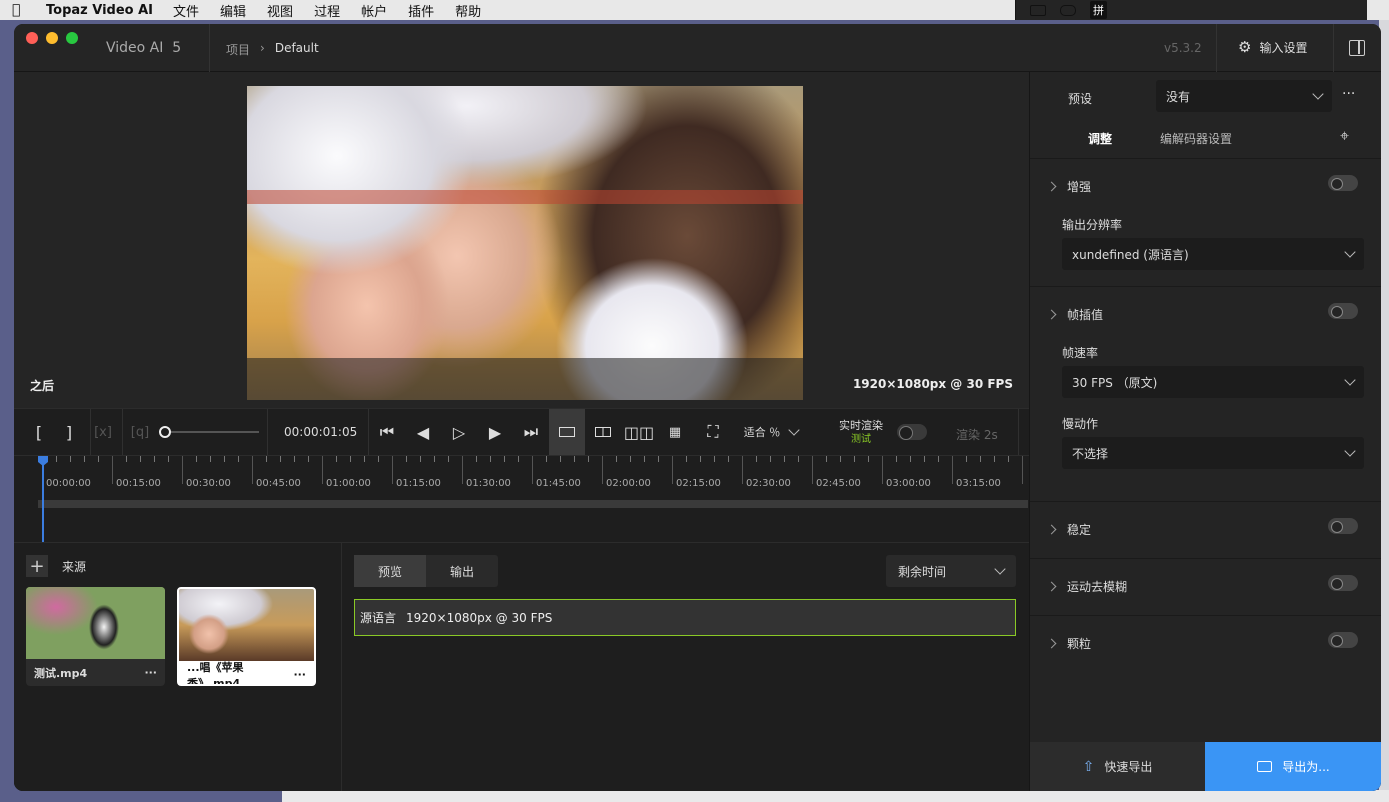 The height and width of the screenshot is (802, 1389). Describe the element at coordinates (421, 10) in the screenshot. I see `menu-plugins: 插件` at that location.